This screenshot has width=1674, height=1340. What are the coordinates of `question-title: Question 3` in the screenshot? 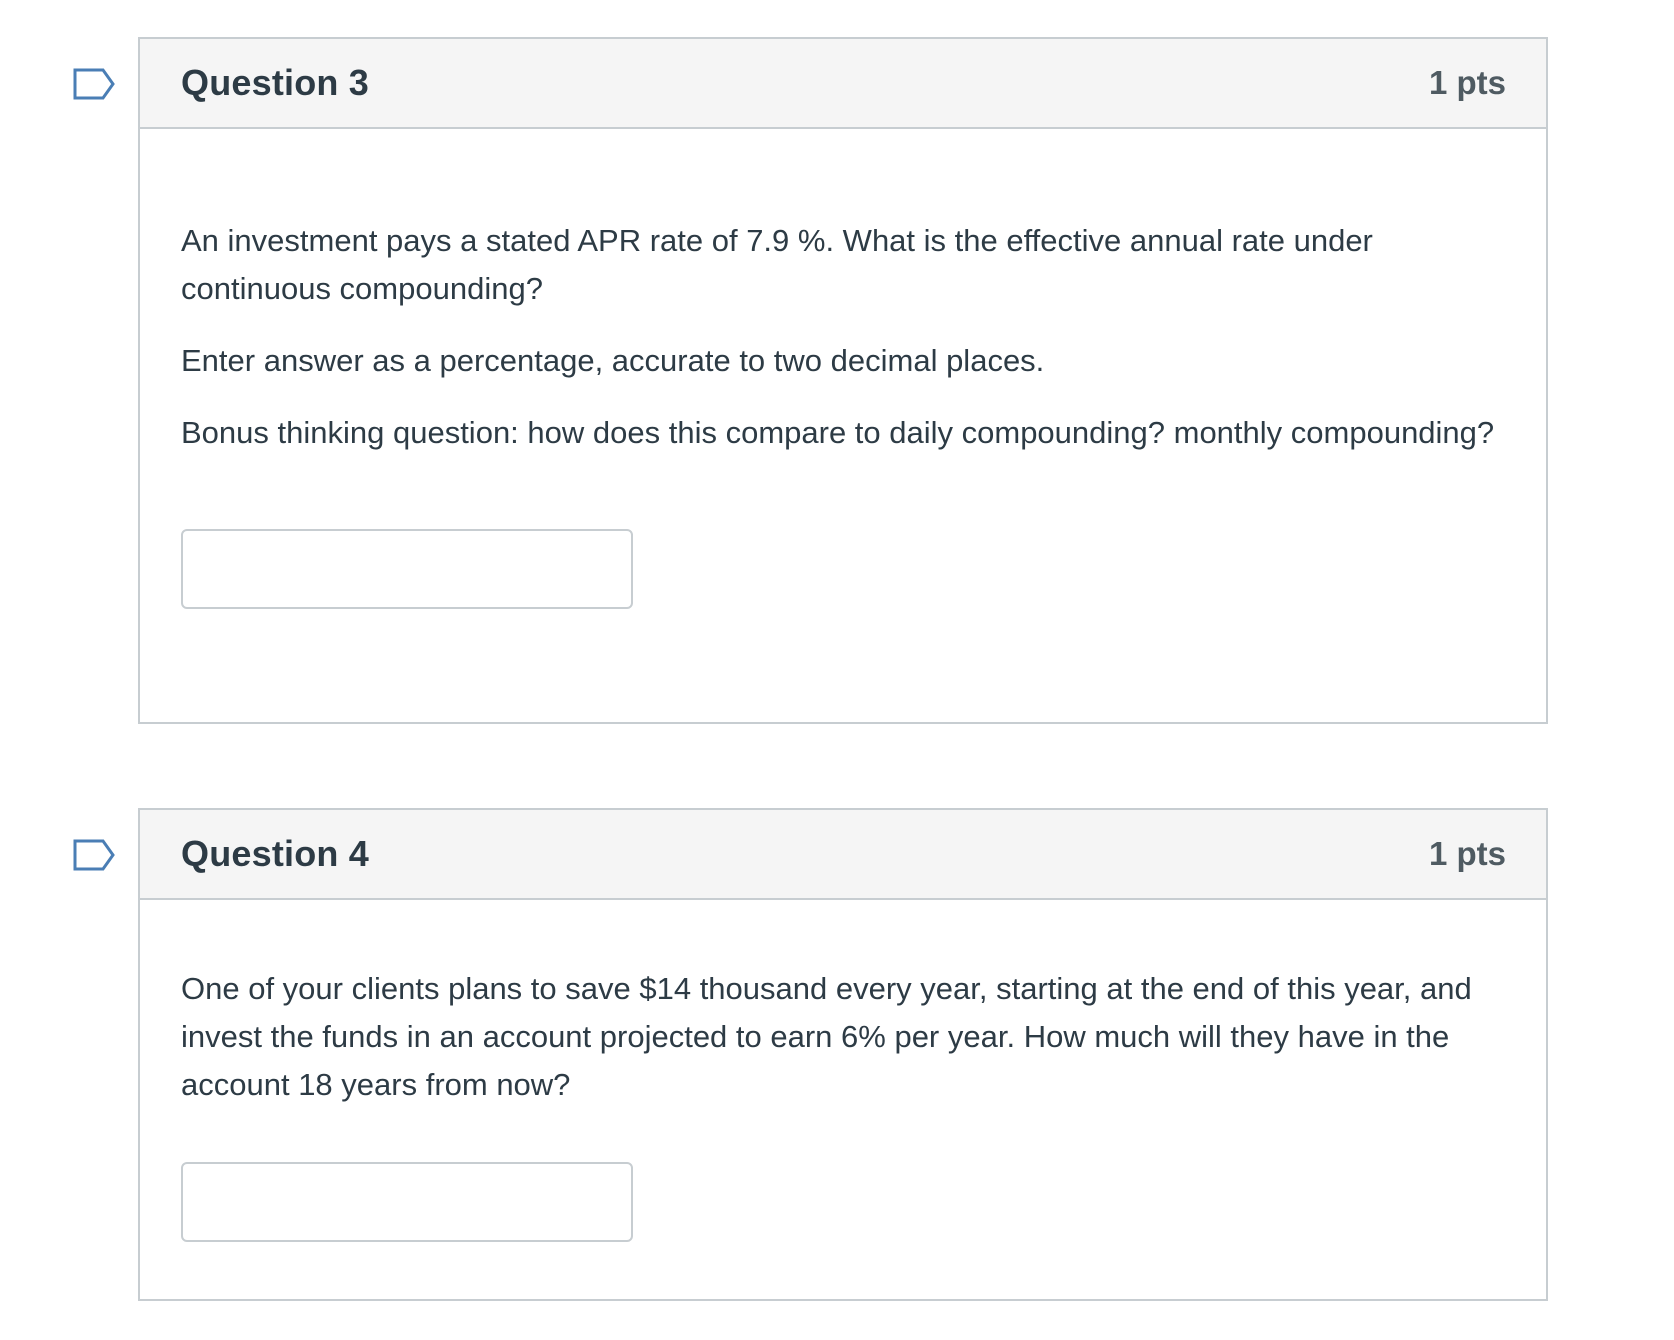 It's located at (275, 82).